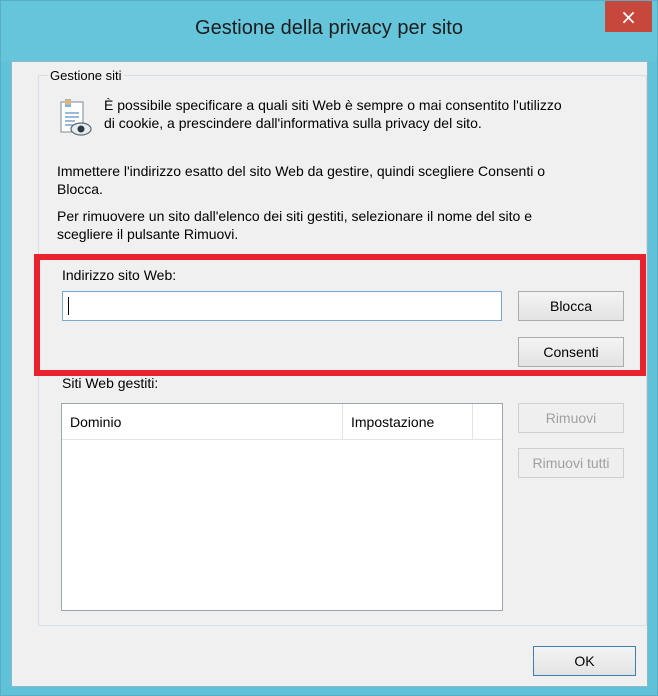 The height and width of the screenshot is (696, 658). I want to click on instruction-line-2: Blocca., so click(80, 189).